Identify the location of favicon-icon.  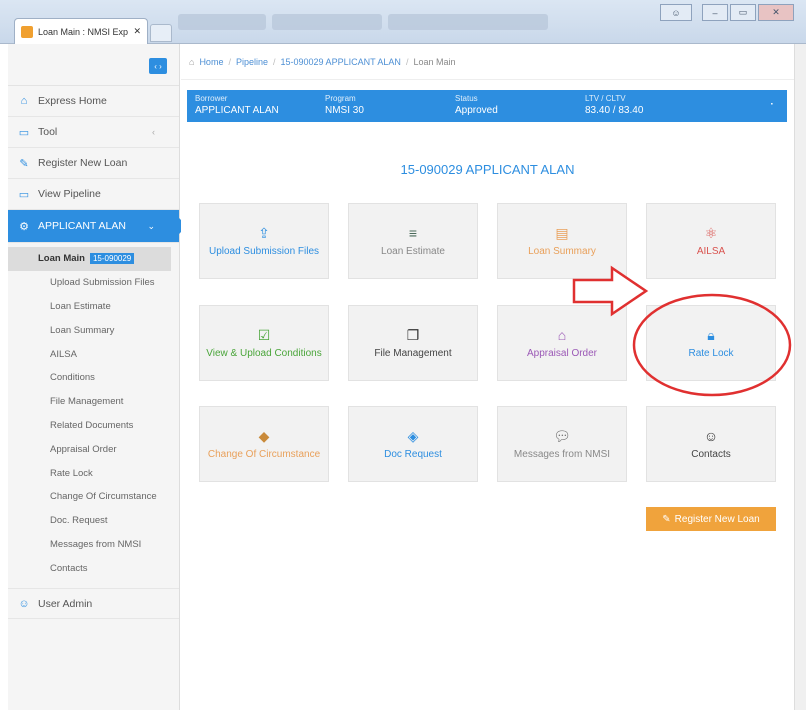
(27, 31).